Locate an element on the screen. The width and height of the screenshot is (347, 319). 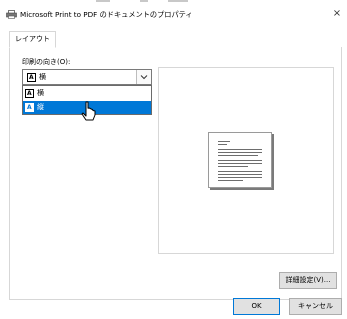
window-title: Microsoft Print to PDF のドキュメントのプロパティ is located at coordinates (106, 14).